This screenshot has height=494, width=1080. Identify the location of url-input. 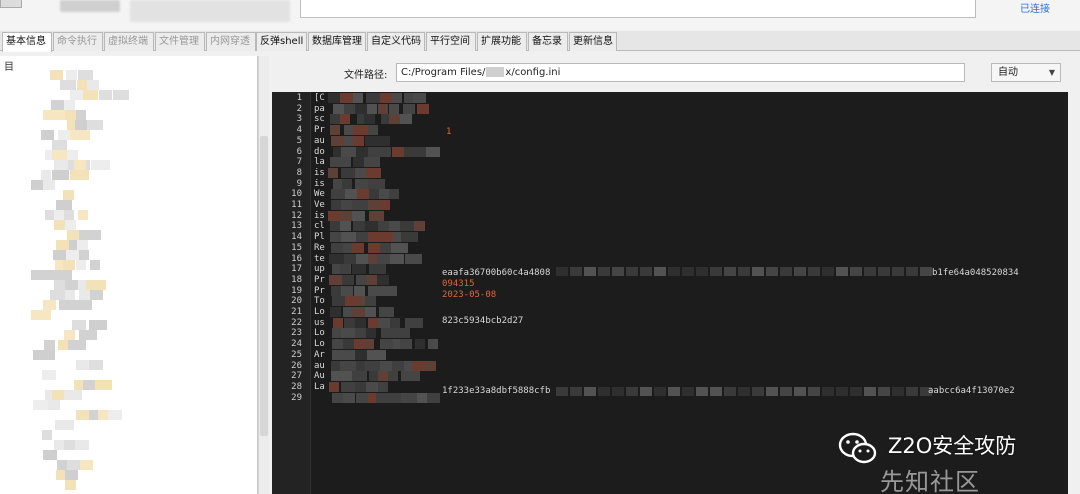
(638, 9).